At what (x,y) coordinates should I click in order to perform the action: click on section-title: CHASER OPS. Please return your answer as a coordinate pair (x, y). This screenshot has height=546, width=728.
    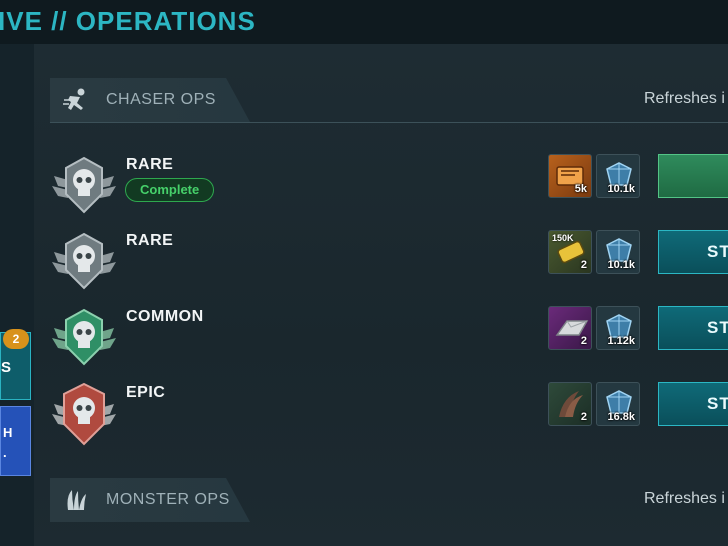
    Looking at the image, I should click on (161, 99).